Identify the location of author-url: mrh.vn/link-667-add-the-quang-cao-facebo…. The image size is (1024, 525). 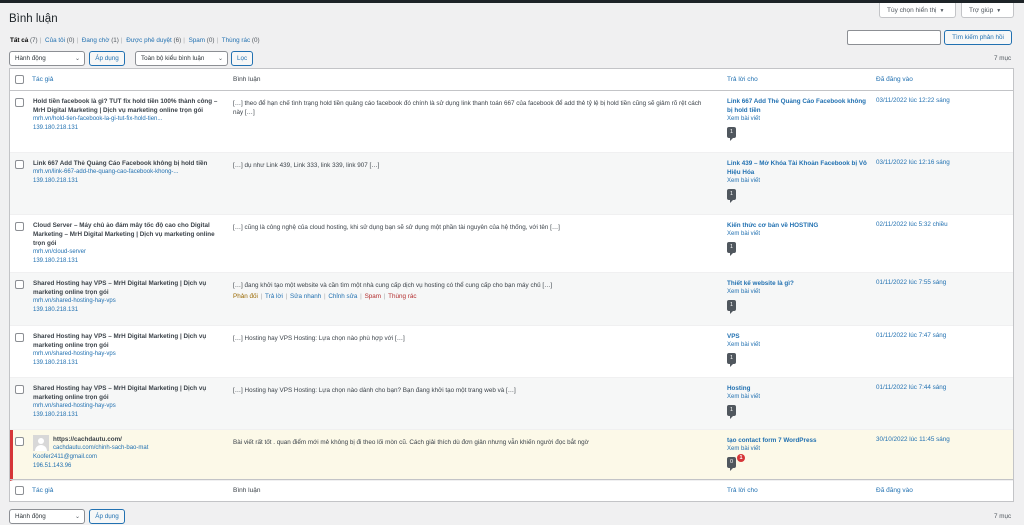
(128, 172).